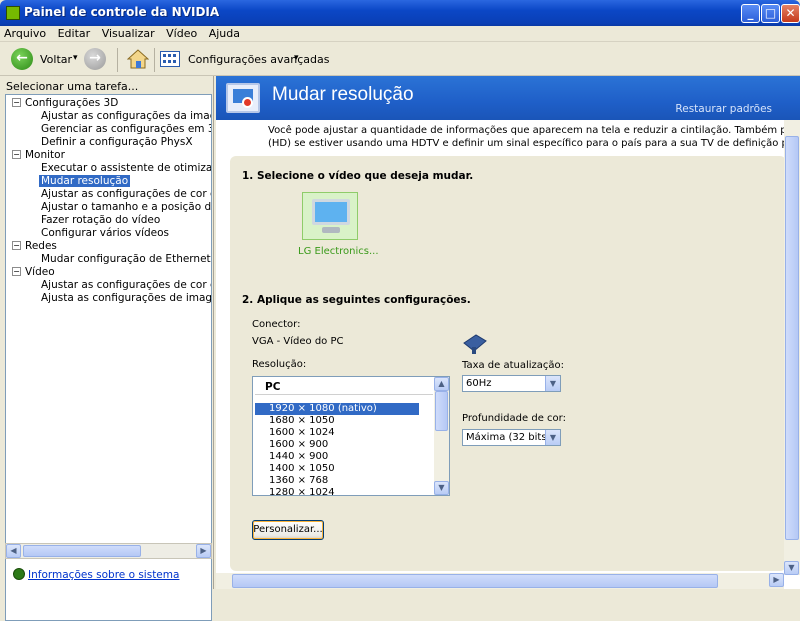 This screenshot has height=621, width=800. I want to click on system-info-link: Informações sobre o sistema, so click(96, 574).